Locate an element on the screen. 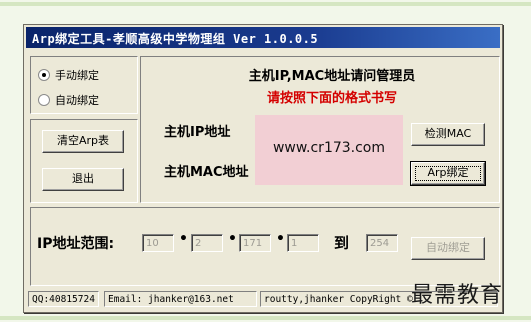 The image size is (531, 322). ip-octet-3-input: 171 is located at coordinates (255, 243).